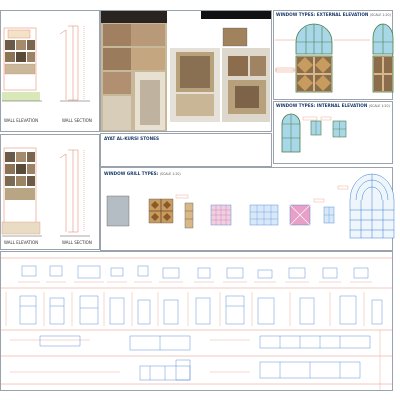  What do you see at coordinates (74, 63) in the screenshot?
I see `wall-section-top` at bounding box center [74, 63].